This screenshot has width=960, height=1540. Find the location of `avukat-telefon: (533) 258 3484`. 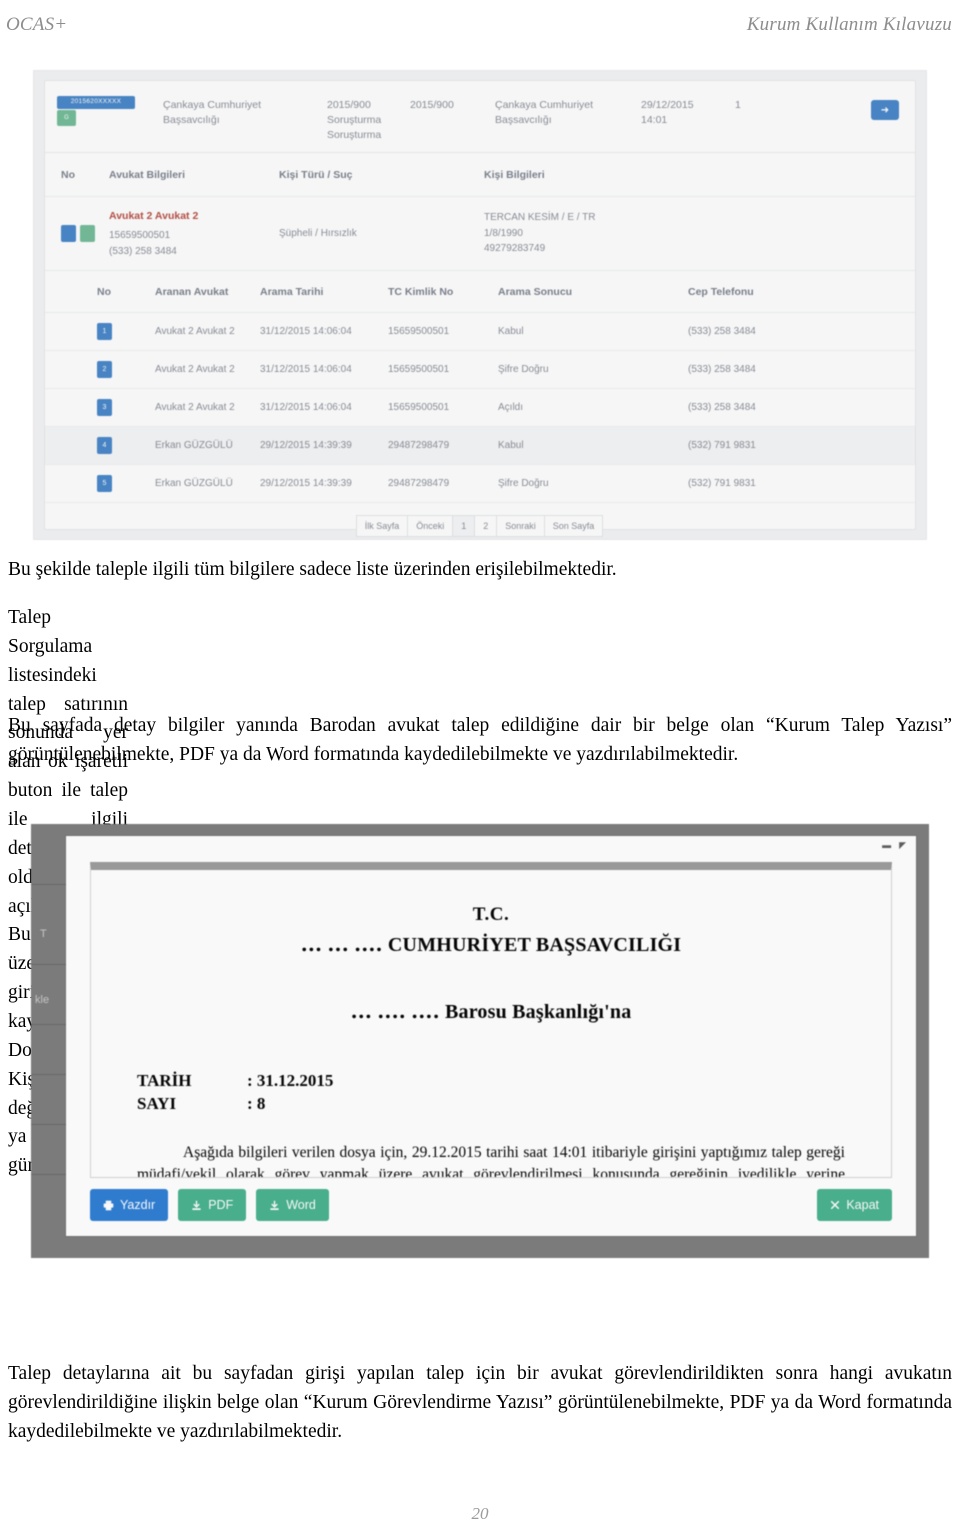

avukat-telefon: (533) 258 3484 is located at coordinates (143, 251).